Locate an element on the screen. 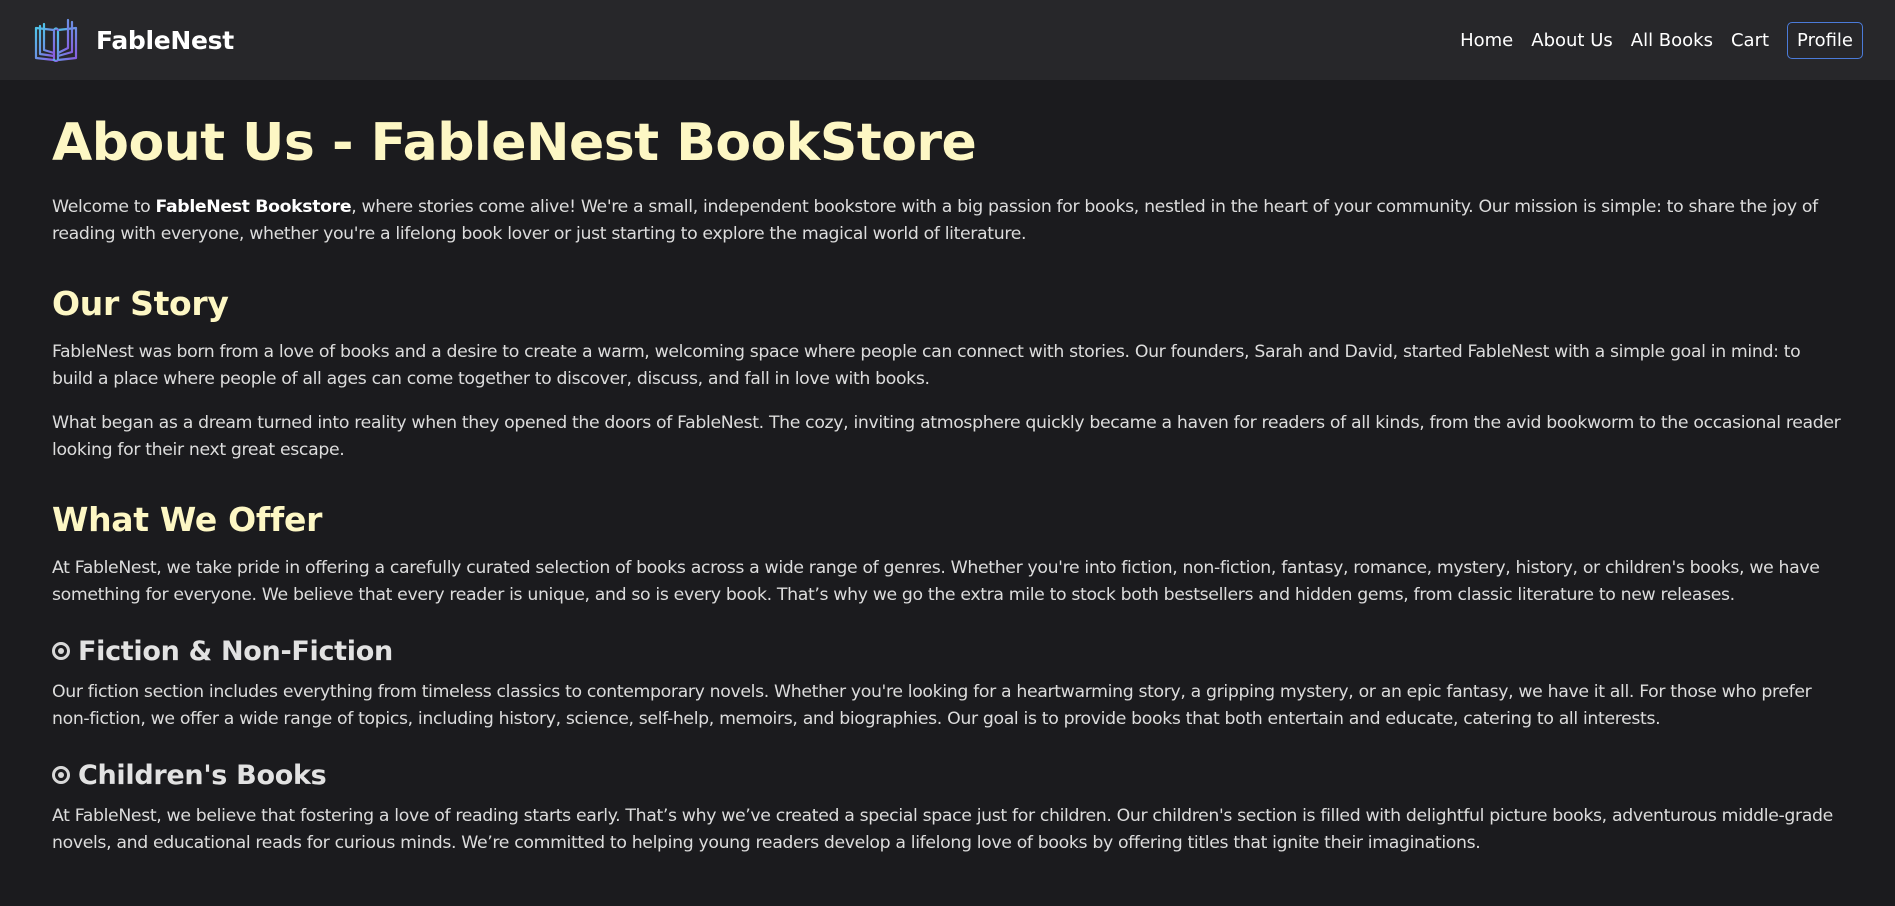 This screenshot has height=906, width=1895. brand-name: FableNest is located at coordinates (165, 40).